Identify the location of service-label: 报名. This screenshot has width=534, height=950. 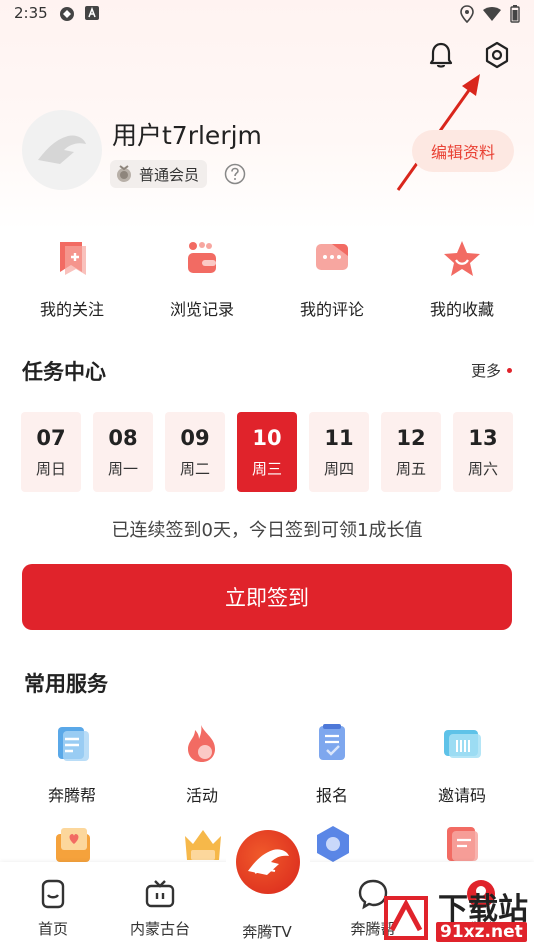
(331, 795).